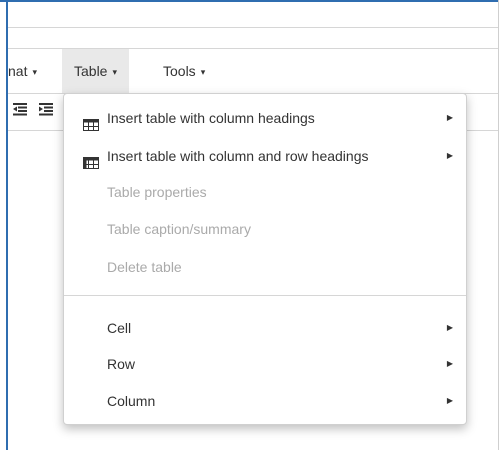  I want to click on menu-item-column: Column ▶, so click(265, 401).